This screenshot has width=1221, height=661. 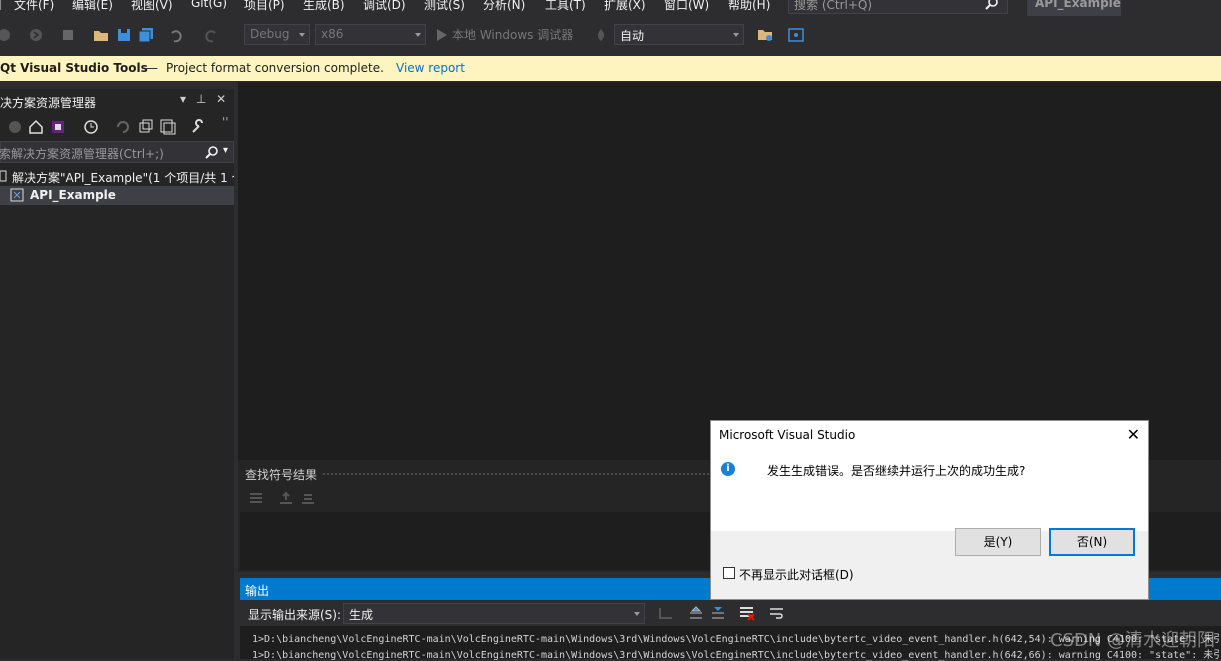 What do you see at coordinates (58, 127) in the screenshot?
I see `switch-views-icon` at bounding box center [58, 127].